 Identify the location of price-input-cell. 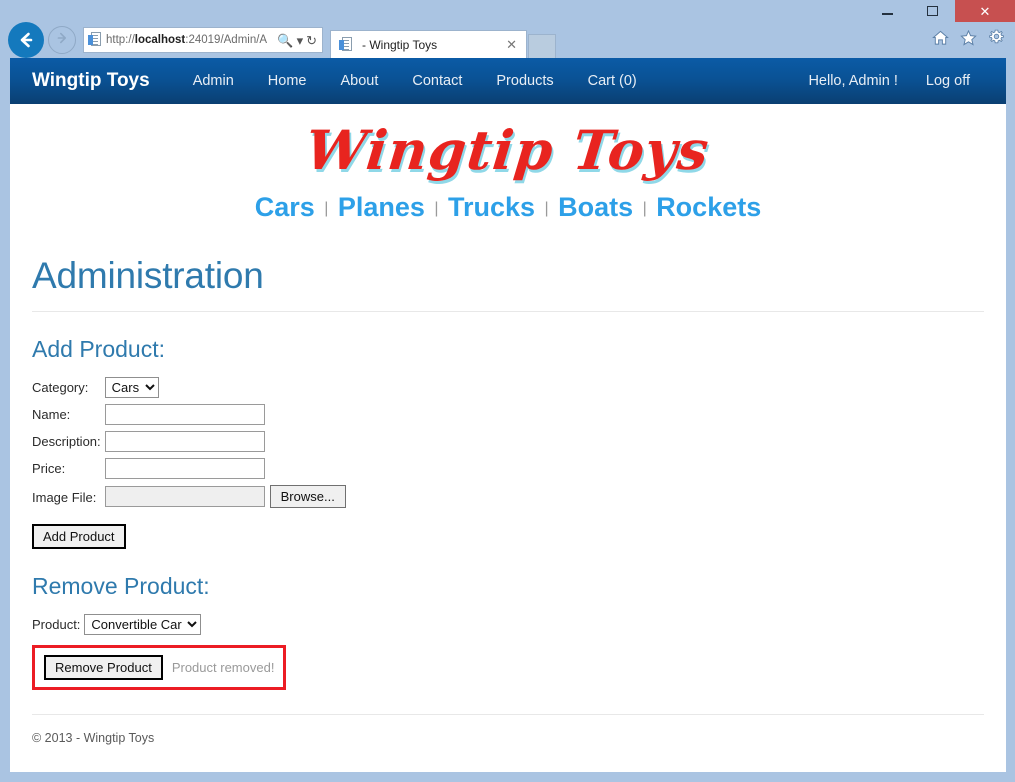
(225, 471).